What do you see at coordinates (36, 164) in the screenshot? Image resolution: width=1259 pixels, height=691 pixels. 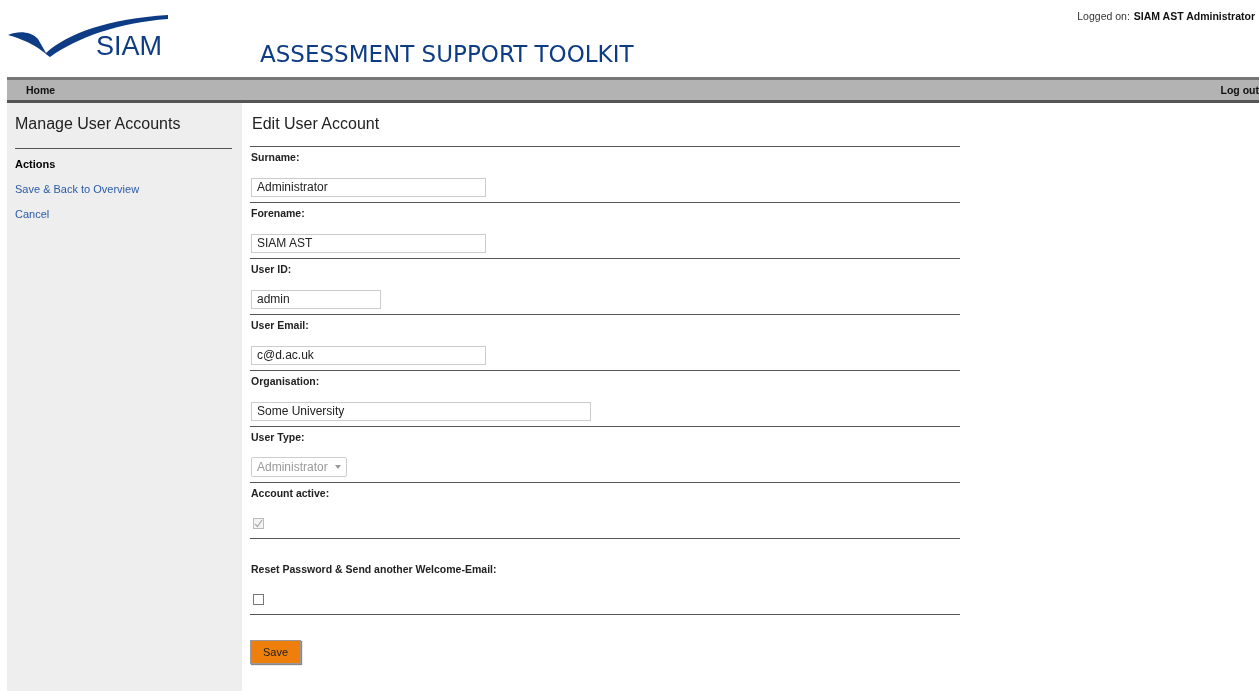 I see `section-heading: Actions` at bounding box center [36, 164].